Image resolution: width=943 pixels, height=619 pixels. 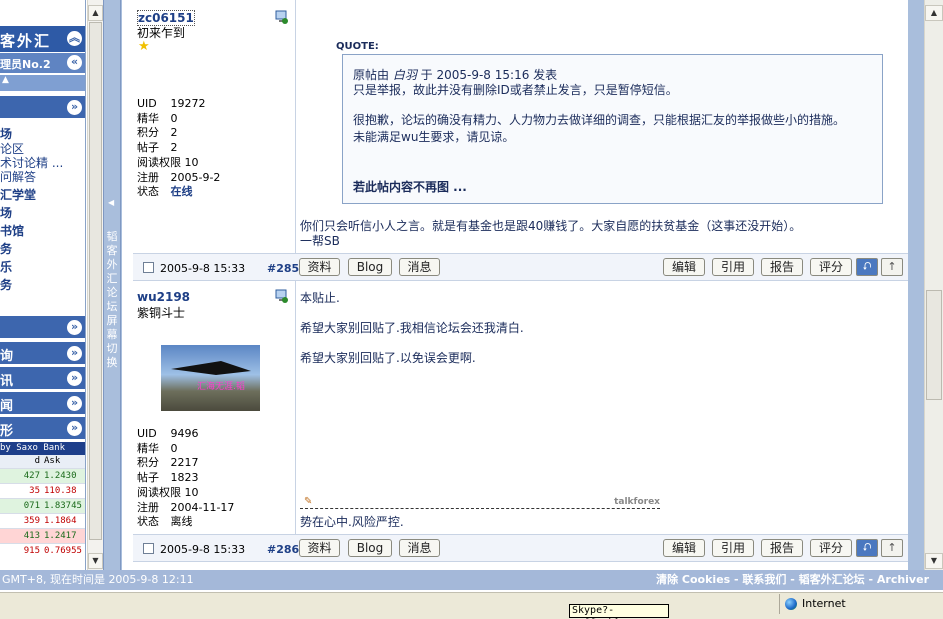 I want to click on post-date: 2005-9-8 15:33, so click(x=203, y=268).